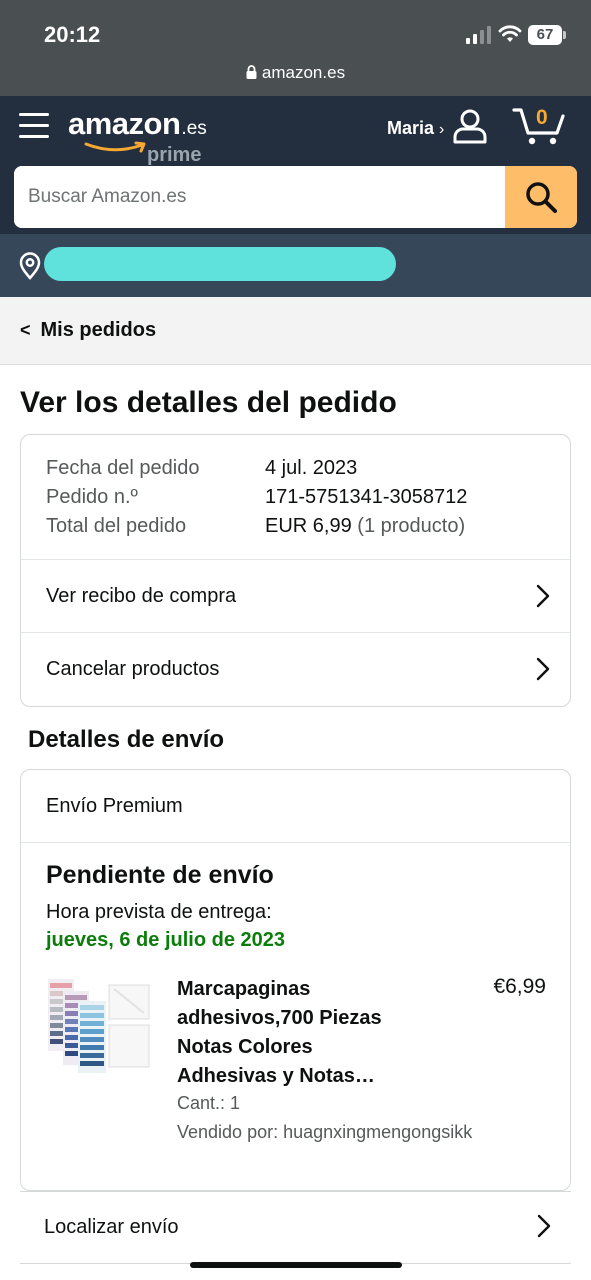 This screenshot has width=591, height=1280. I want to click on order-item-count: (1 producto), so click(411, 526).